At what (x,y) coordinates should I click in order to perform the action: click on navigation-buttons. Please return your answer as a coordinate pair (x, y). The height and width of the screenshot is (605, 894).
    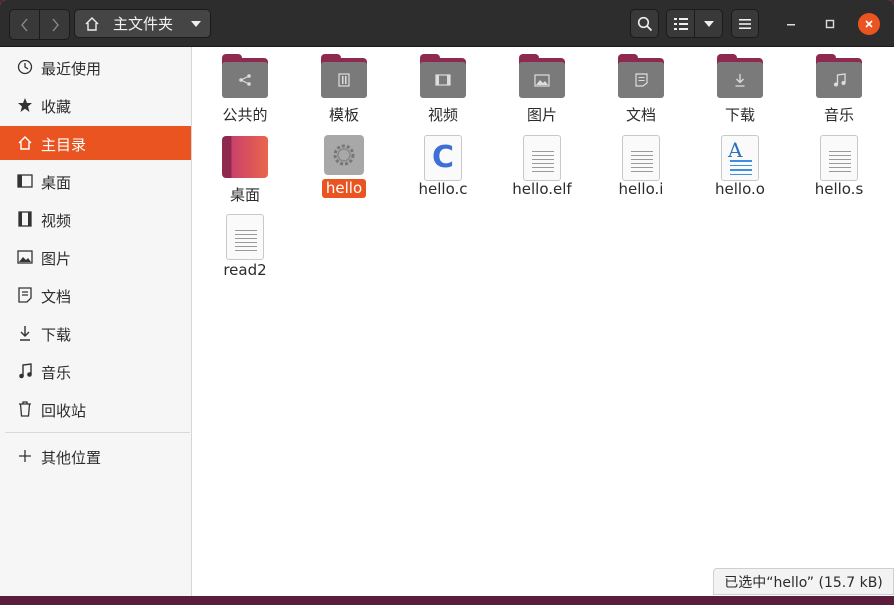
    Looking at the image, I should click on (39, 24).